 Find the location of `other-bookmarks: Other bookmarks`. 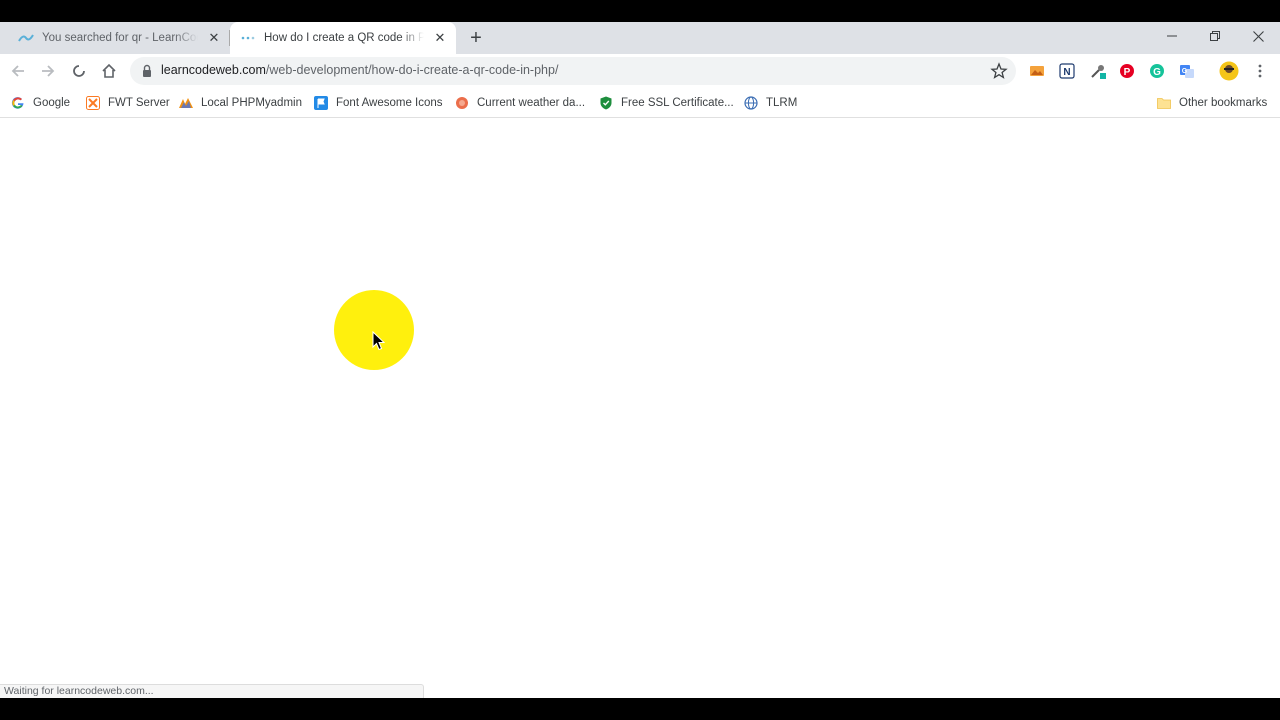

other-bookmarks: Other bookmarks is located at coordinates (1211, 103).